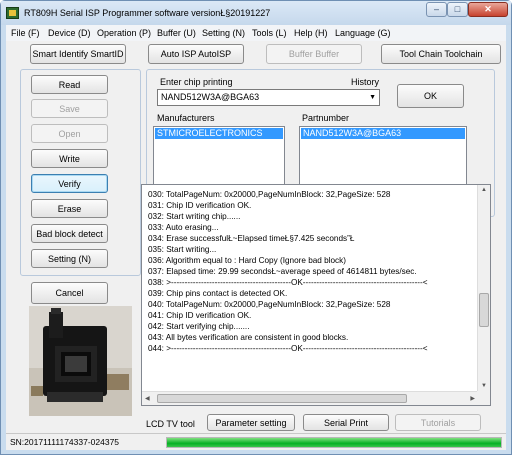 The height and width of the screenshot is (455, 512). What do you see at coordinates (314, 54) in the screenshot?
I see `buffer-button: Buffer Buffer` at bounding box center [314, 54].